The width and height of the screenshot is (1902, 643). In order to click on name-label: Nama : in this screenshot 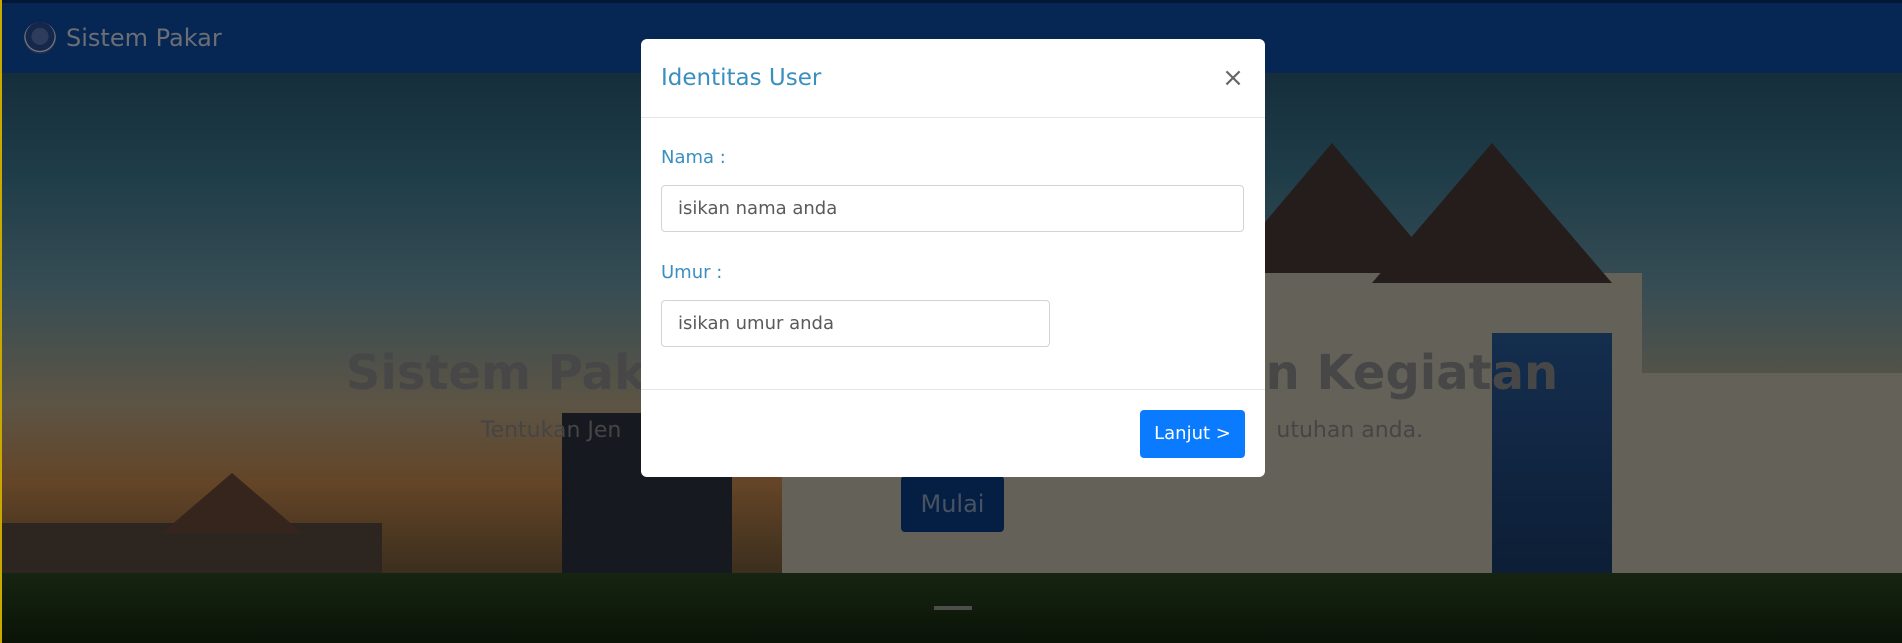, I will do `click(693, 157)`.